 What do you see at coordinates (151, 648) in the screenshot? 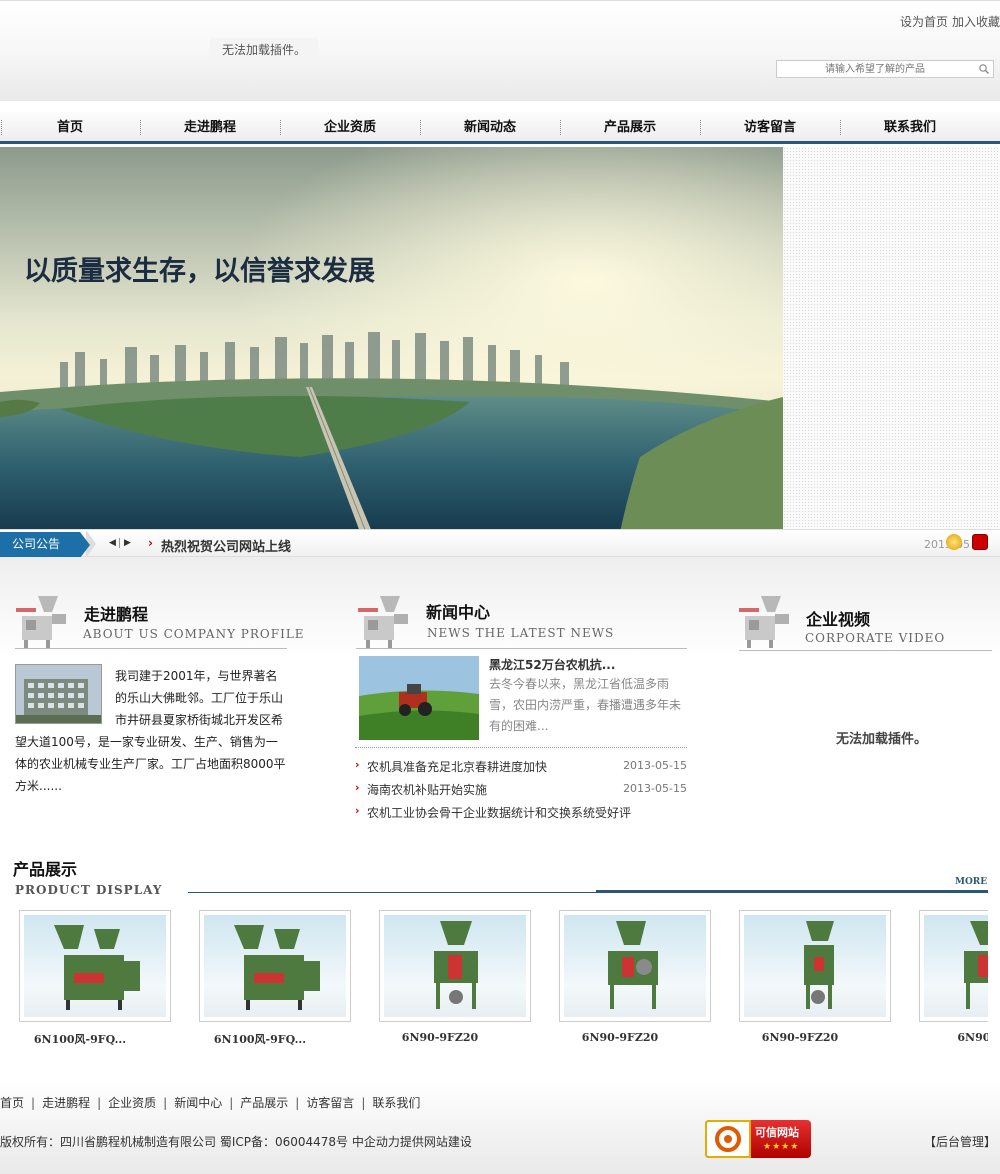
I see `about-divider` at bounding box center [151, 648].